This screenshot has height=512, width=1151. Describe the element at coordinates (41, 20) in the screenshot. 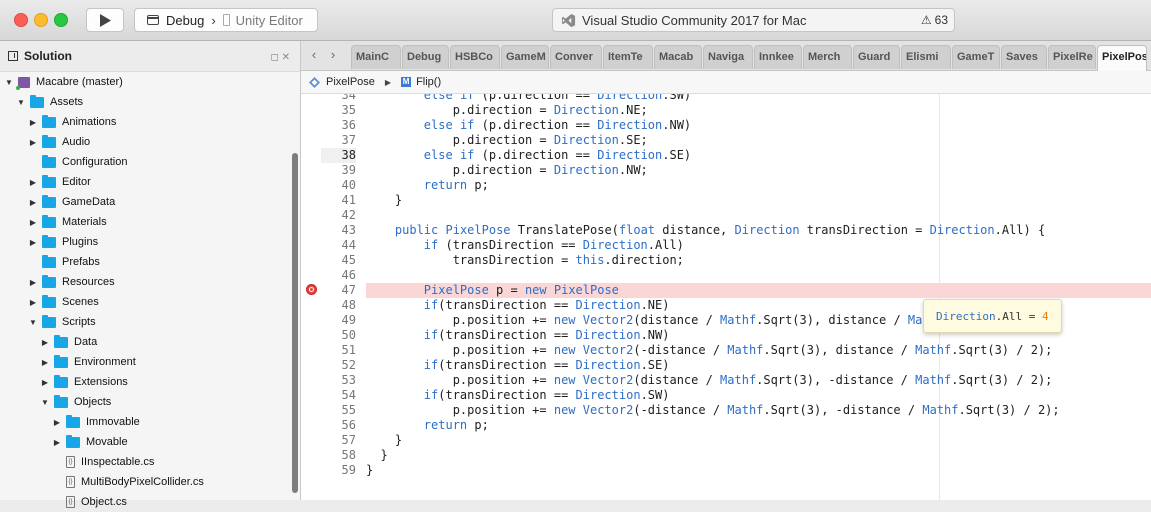

I see `minimize-window-button` at that location.